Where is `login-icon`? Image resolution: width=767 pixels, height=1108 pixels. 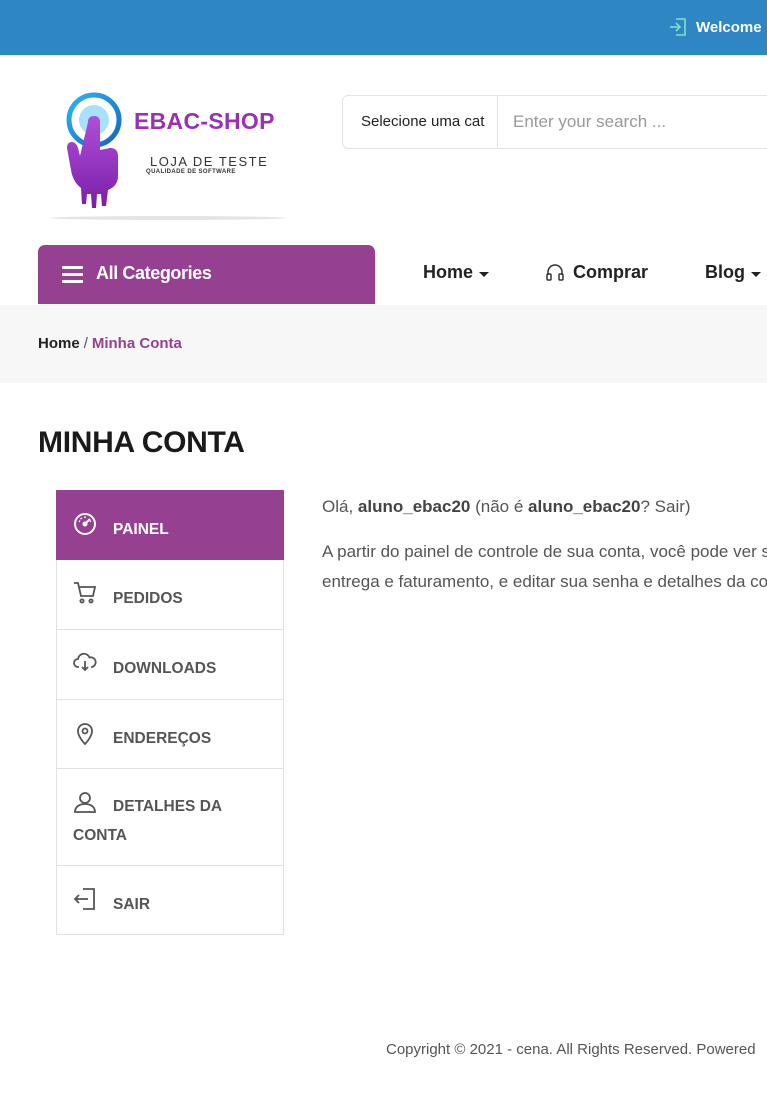 login-icon is located at coordinates (678, 27).